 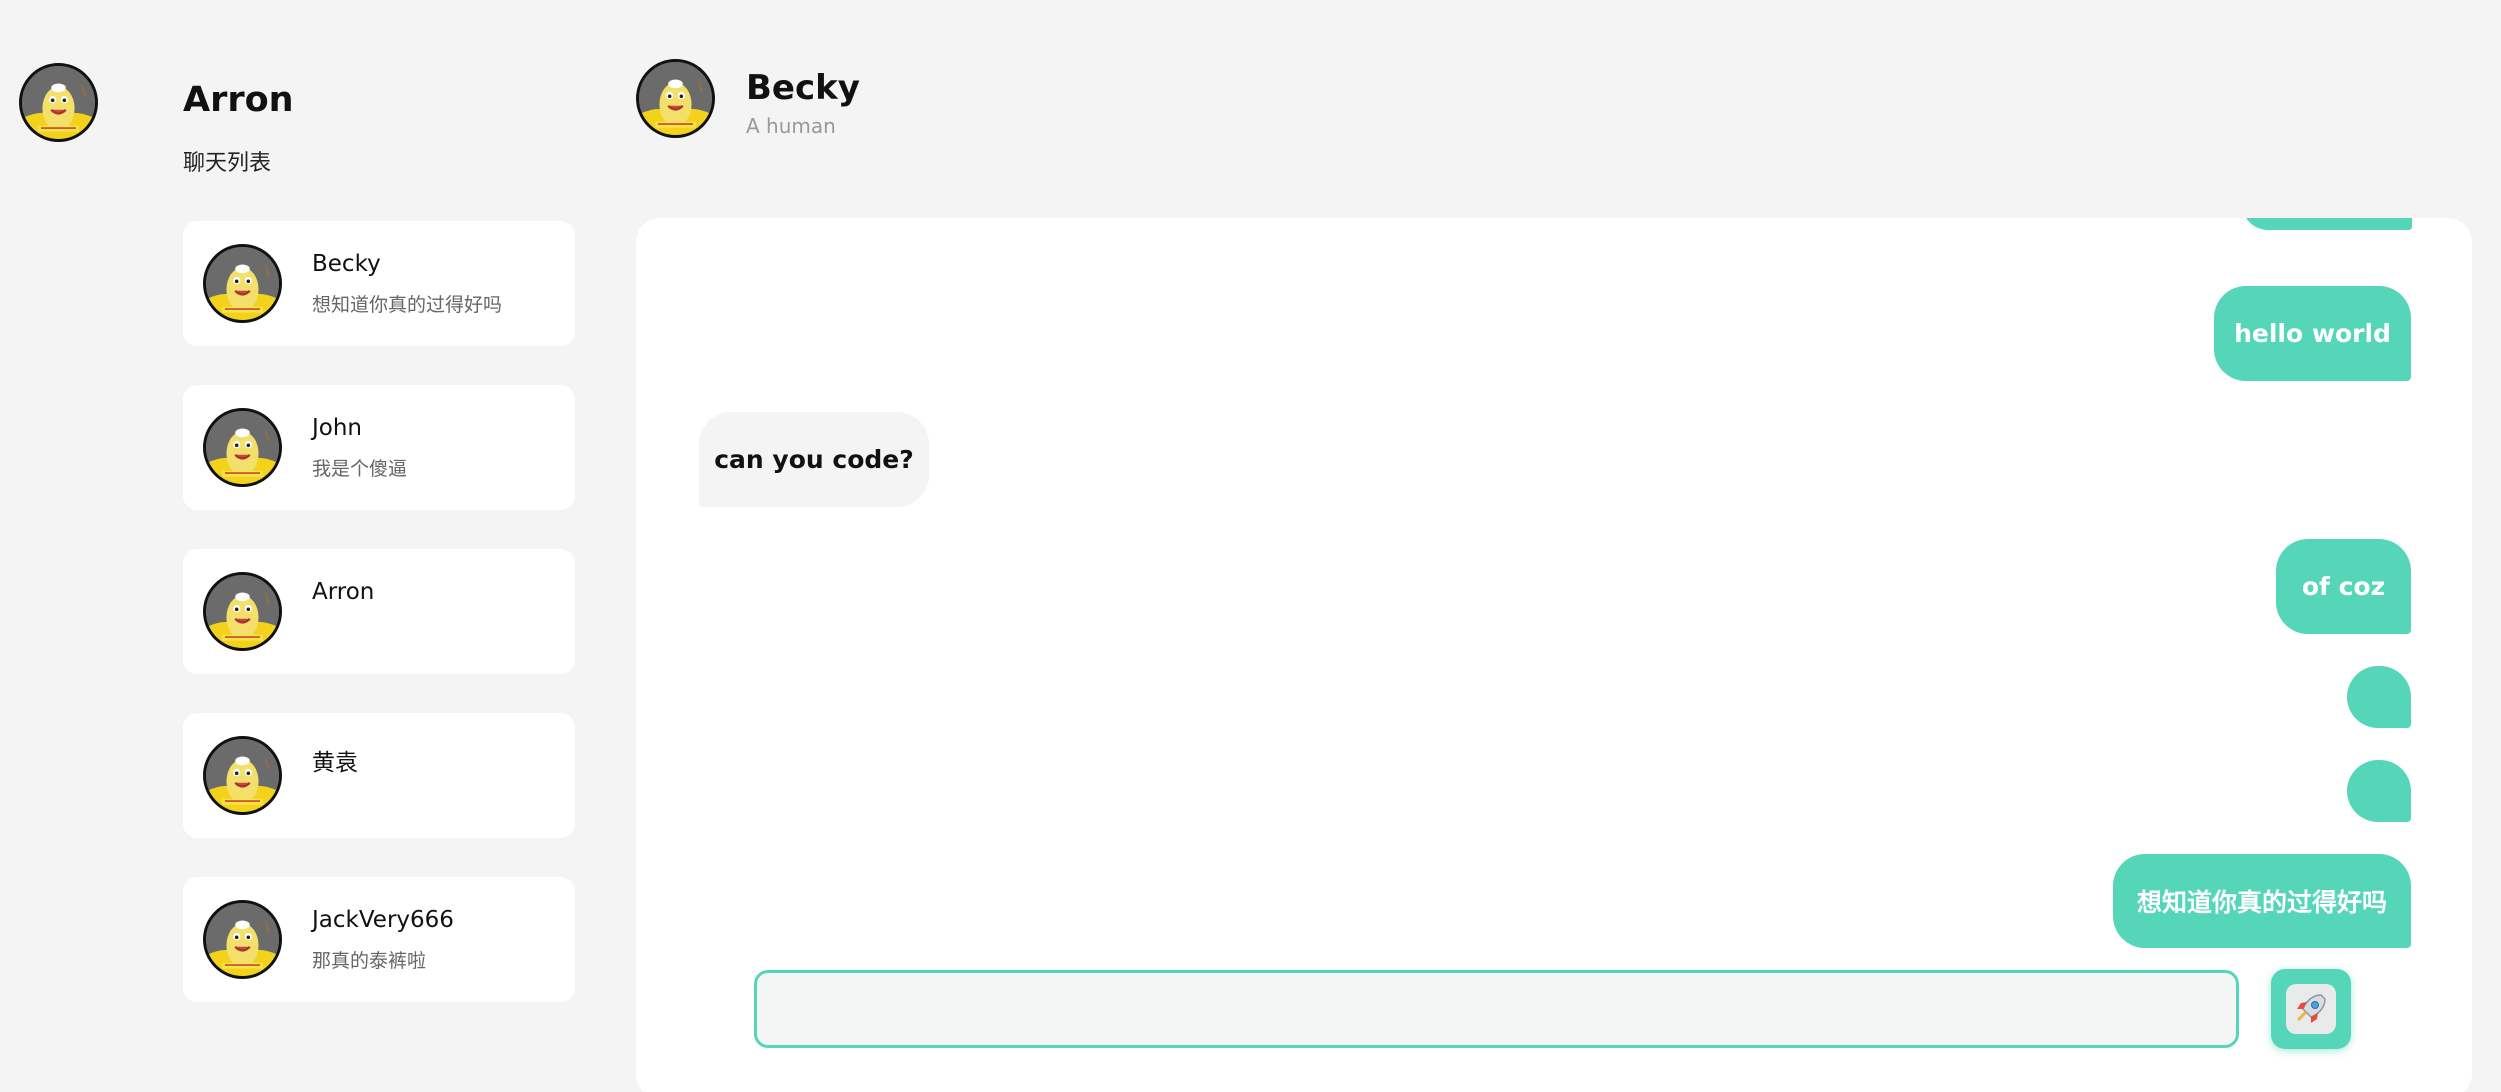 What do you see at coordinates (238, 100) in the screenshot?
I see `current-user-name: Arron` at bounding box center [238, 100].